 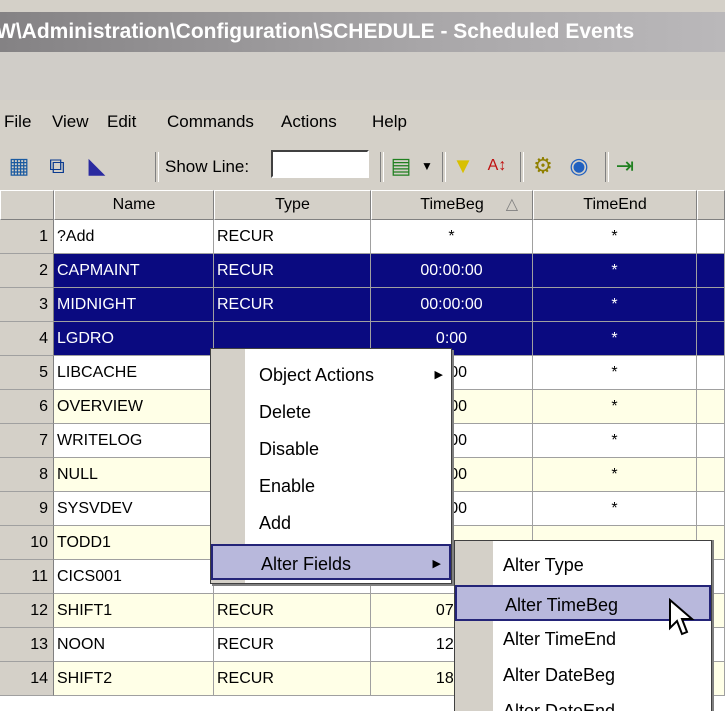 What do you see at coordinates (27, 543) in the screenshot?
I see `row-number: 10` at bounding box center [27, 543].